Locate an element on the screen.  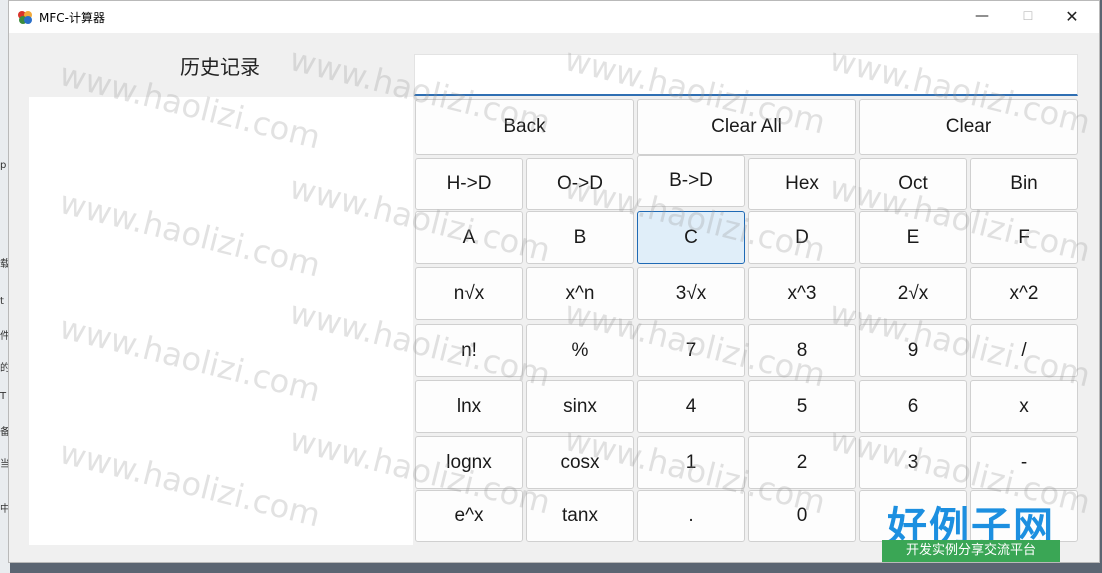
ln-button: lnx is located at coordinates (469, 406).